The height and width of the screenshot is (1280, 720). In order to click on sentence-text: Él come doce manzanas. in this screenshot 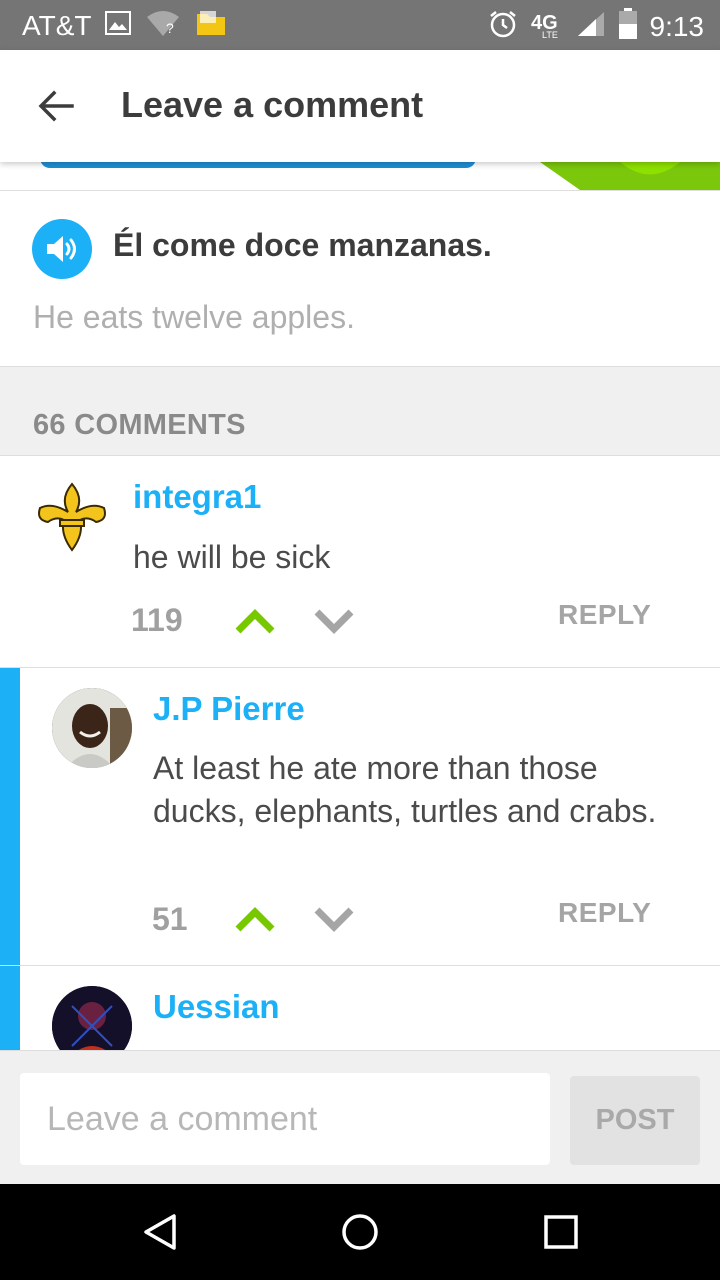, I will do `click(302, 245)`.